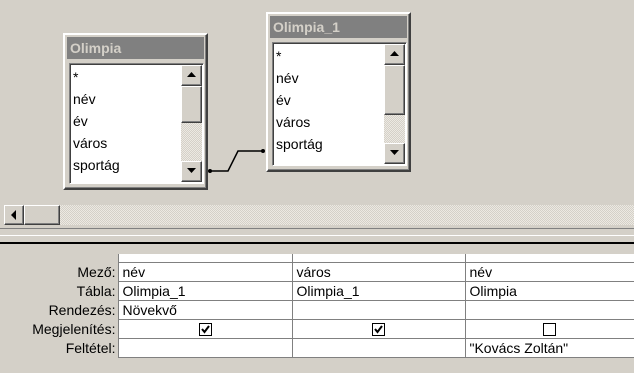 The image size is (634, 373). What do you see at coordinates (135, 48) in the screenshot?
I see `table-title: Olimpia` at bounding box center [135, 48].